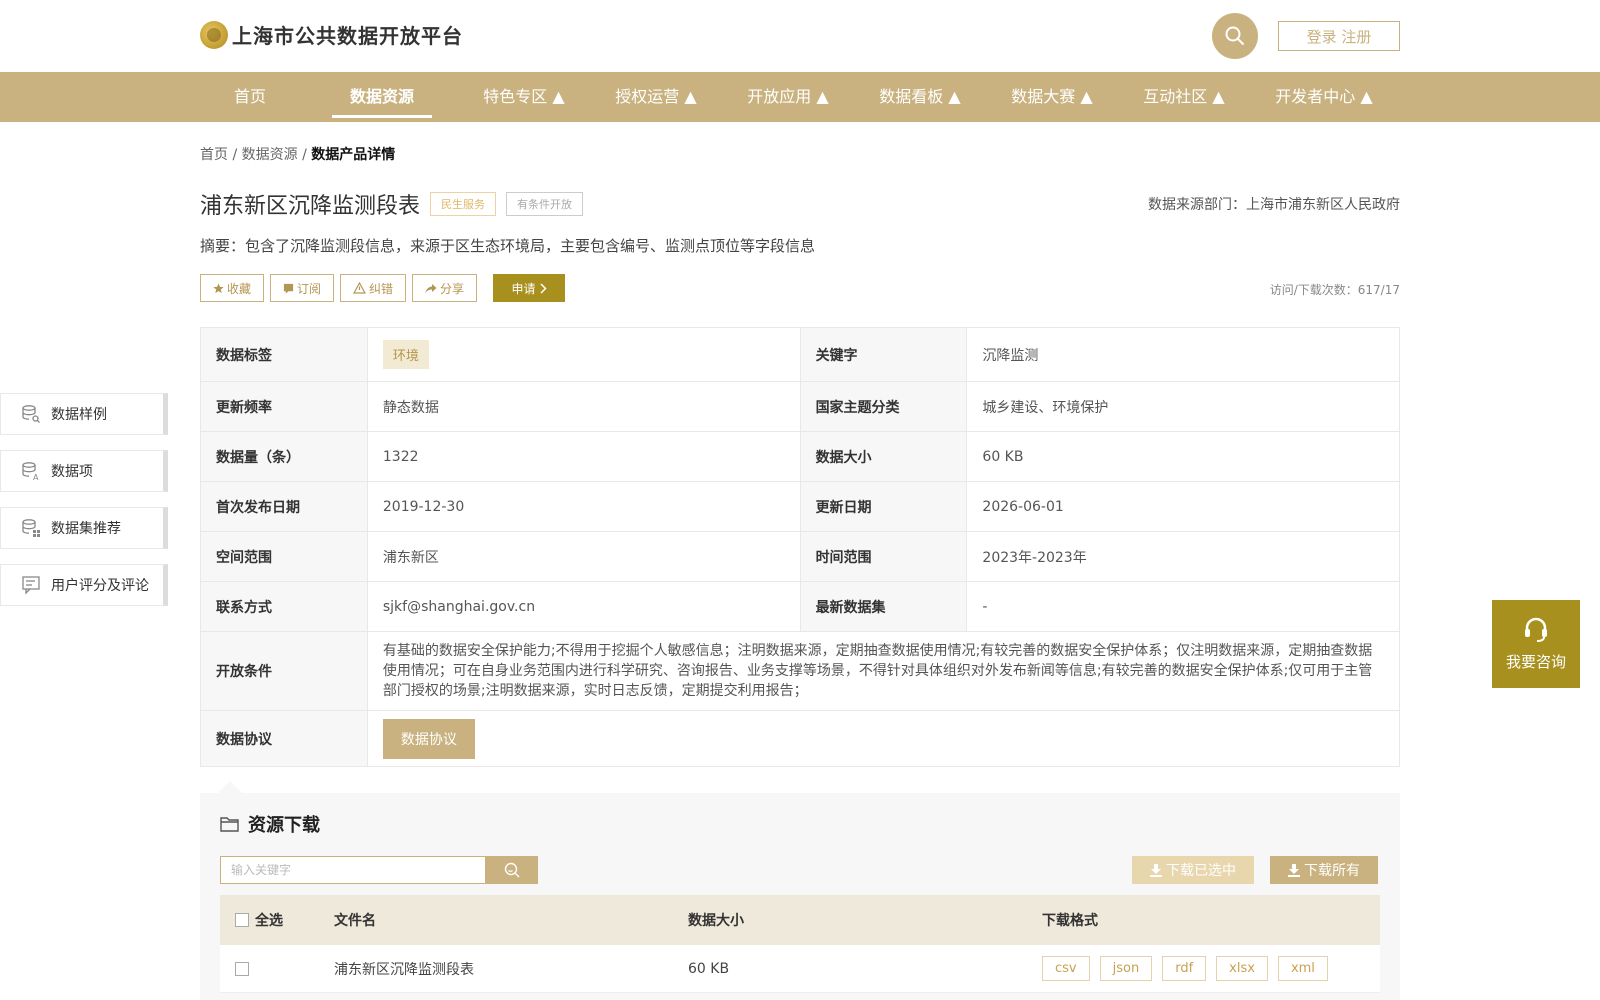 The image size is (1600, 1000). Describe the element at coordinates (1302, 968) in the screenshot. I see `format-xml-button: xml` at that location.